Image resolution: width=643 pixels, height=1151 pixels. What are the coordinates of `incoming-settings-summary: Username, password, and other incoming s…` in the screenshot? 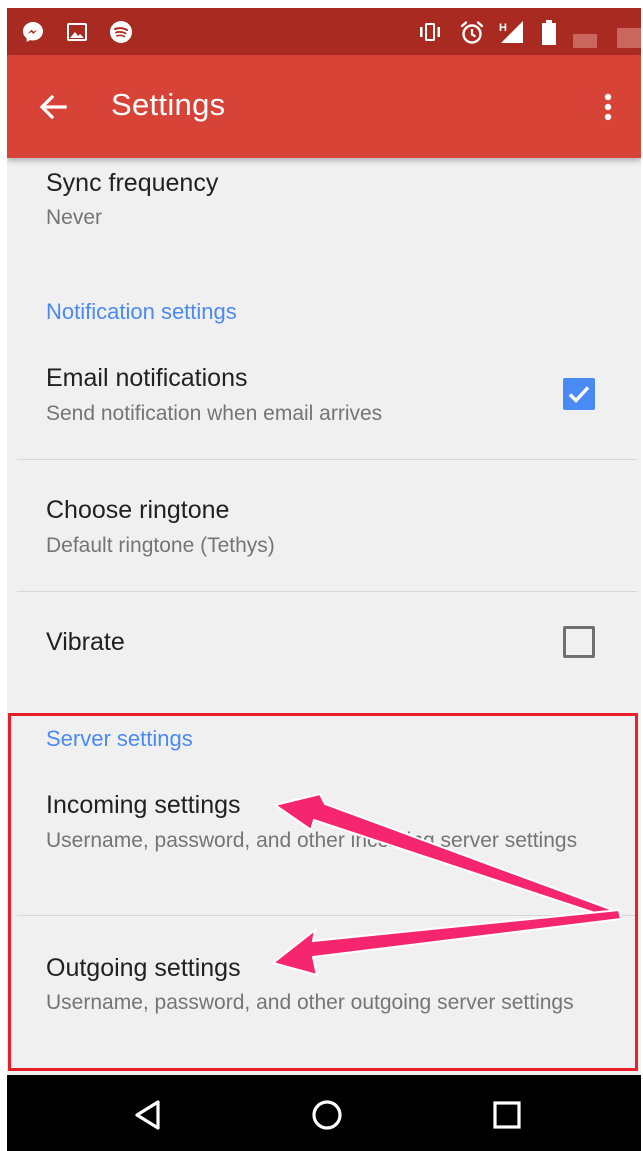 It's located at (312, 840).